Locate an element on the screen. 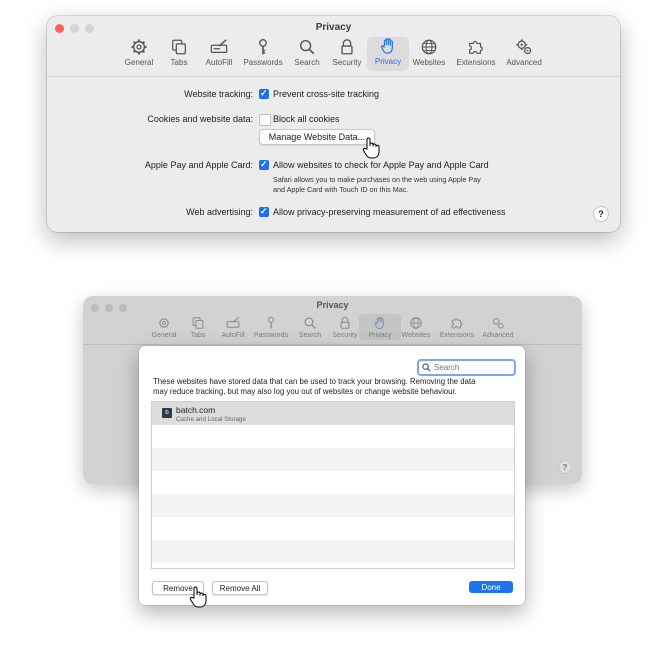 The width and height of the screenshot is (670, 646). tab-extensions-dimmed: Extensions is located at coordinates (457, 327).